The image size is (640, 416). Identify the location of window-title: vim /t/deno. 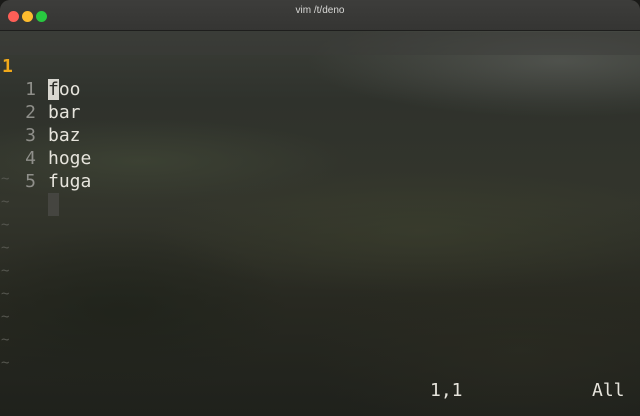
(320, 10).